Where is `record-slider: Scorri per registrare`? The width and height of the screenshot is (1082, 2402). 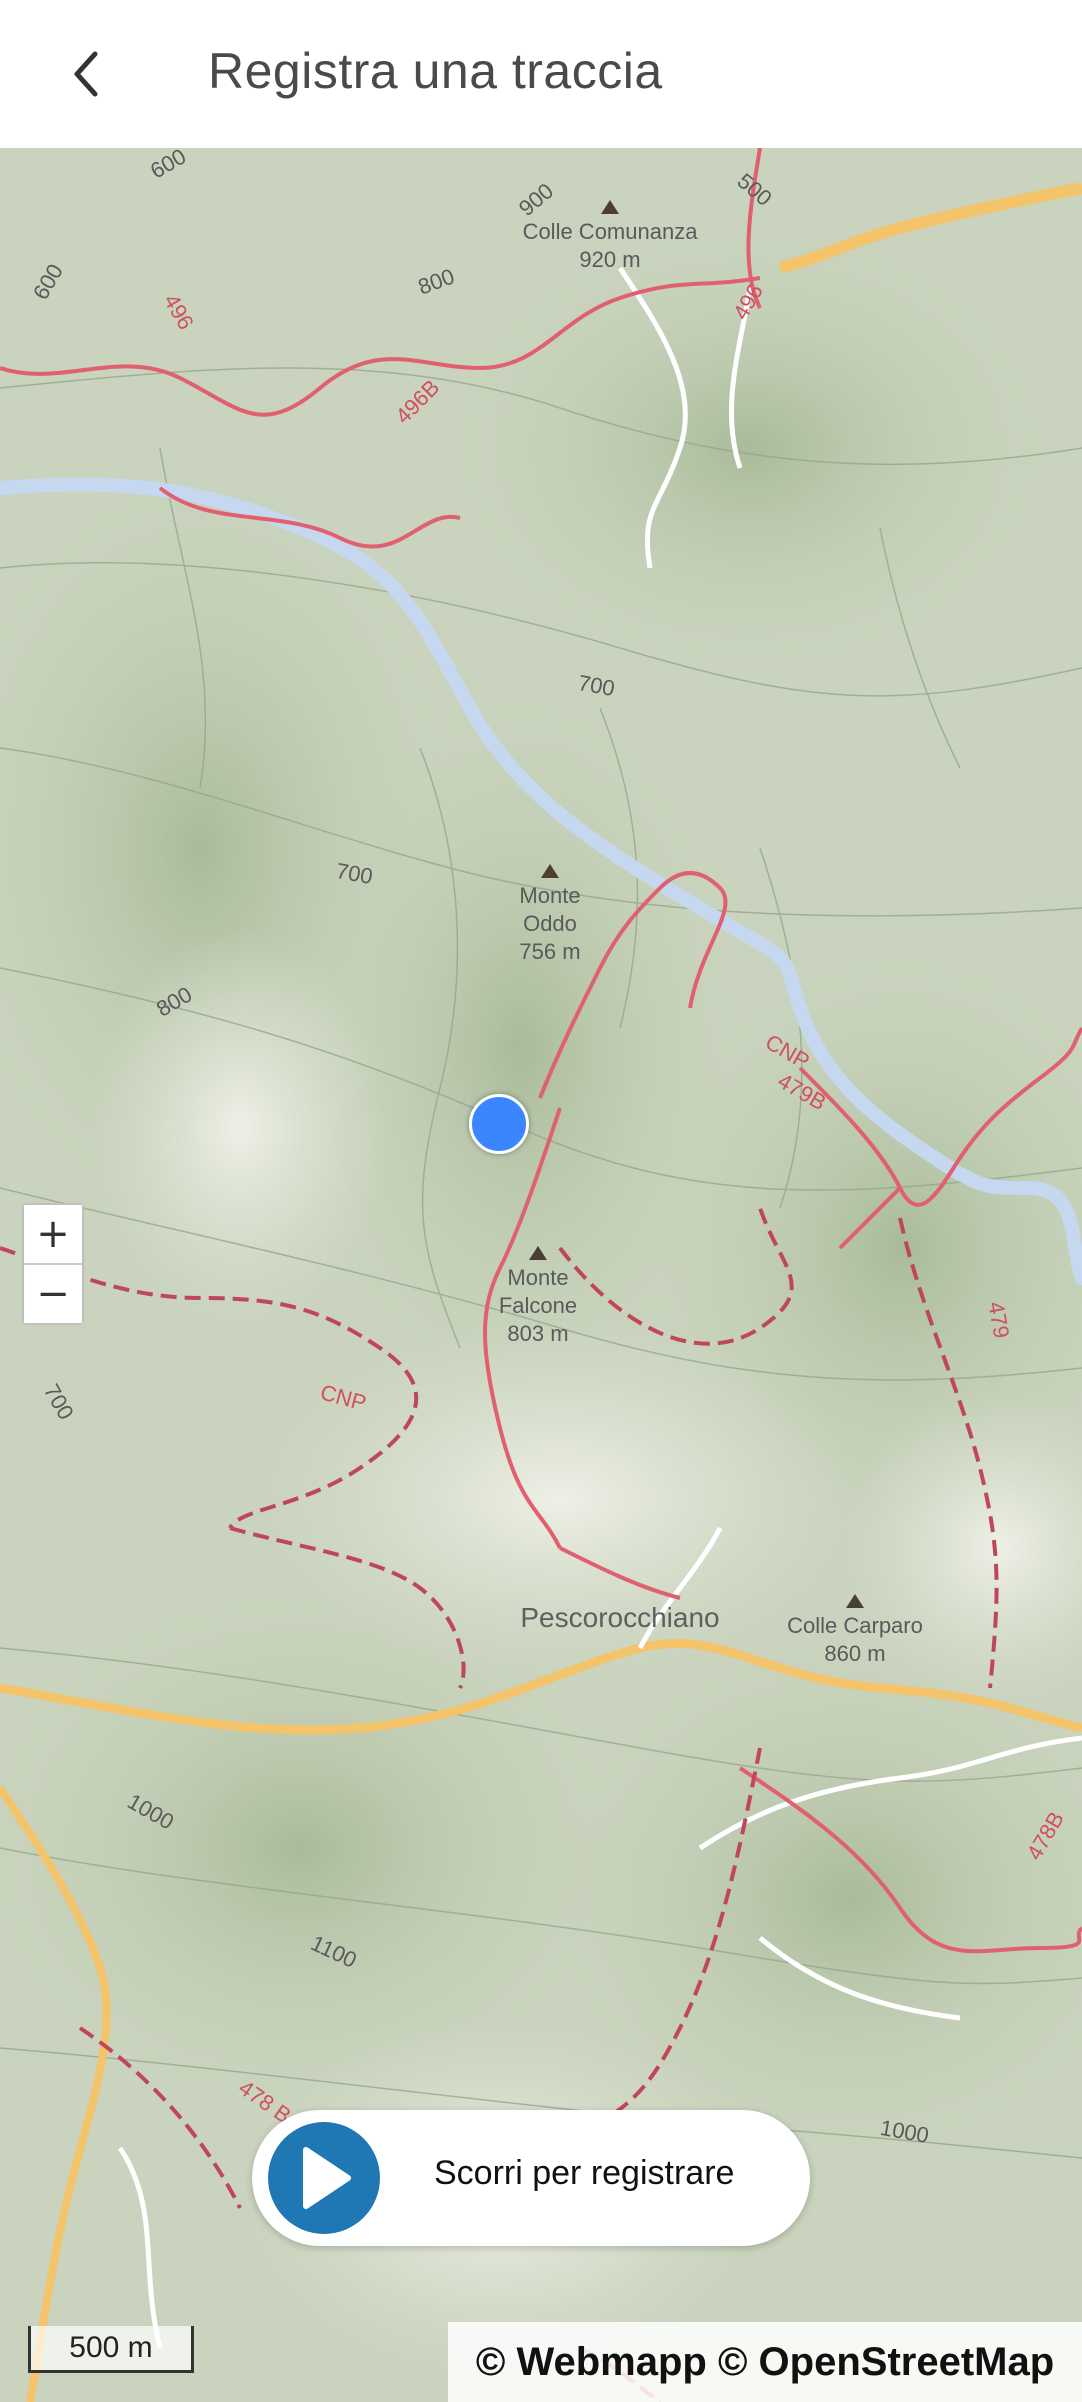
record-slider: Scorri per registrare is located at coordinates (531, 2178).